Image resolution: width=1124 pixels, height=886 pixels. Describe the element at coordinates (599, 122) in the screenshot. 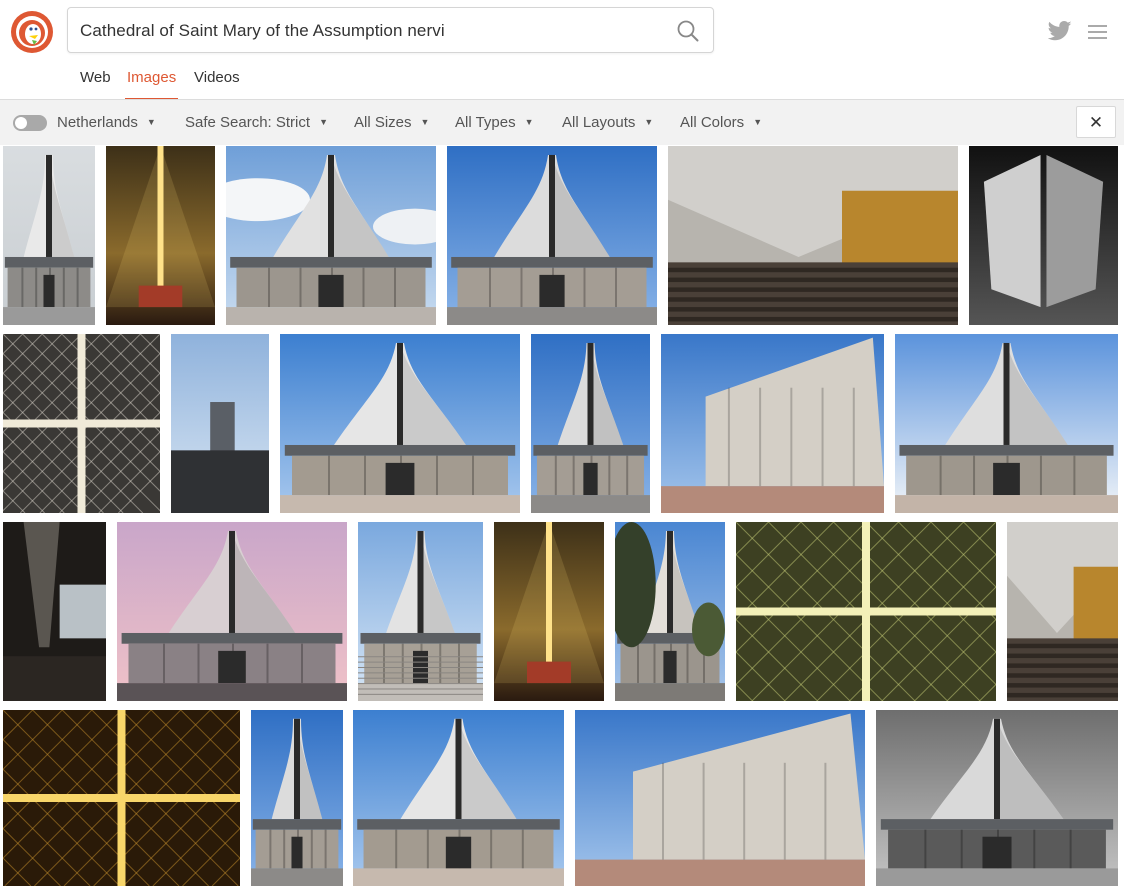

I see `filter-layout-label: All Layouts` at that location.